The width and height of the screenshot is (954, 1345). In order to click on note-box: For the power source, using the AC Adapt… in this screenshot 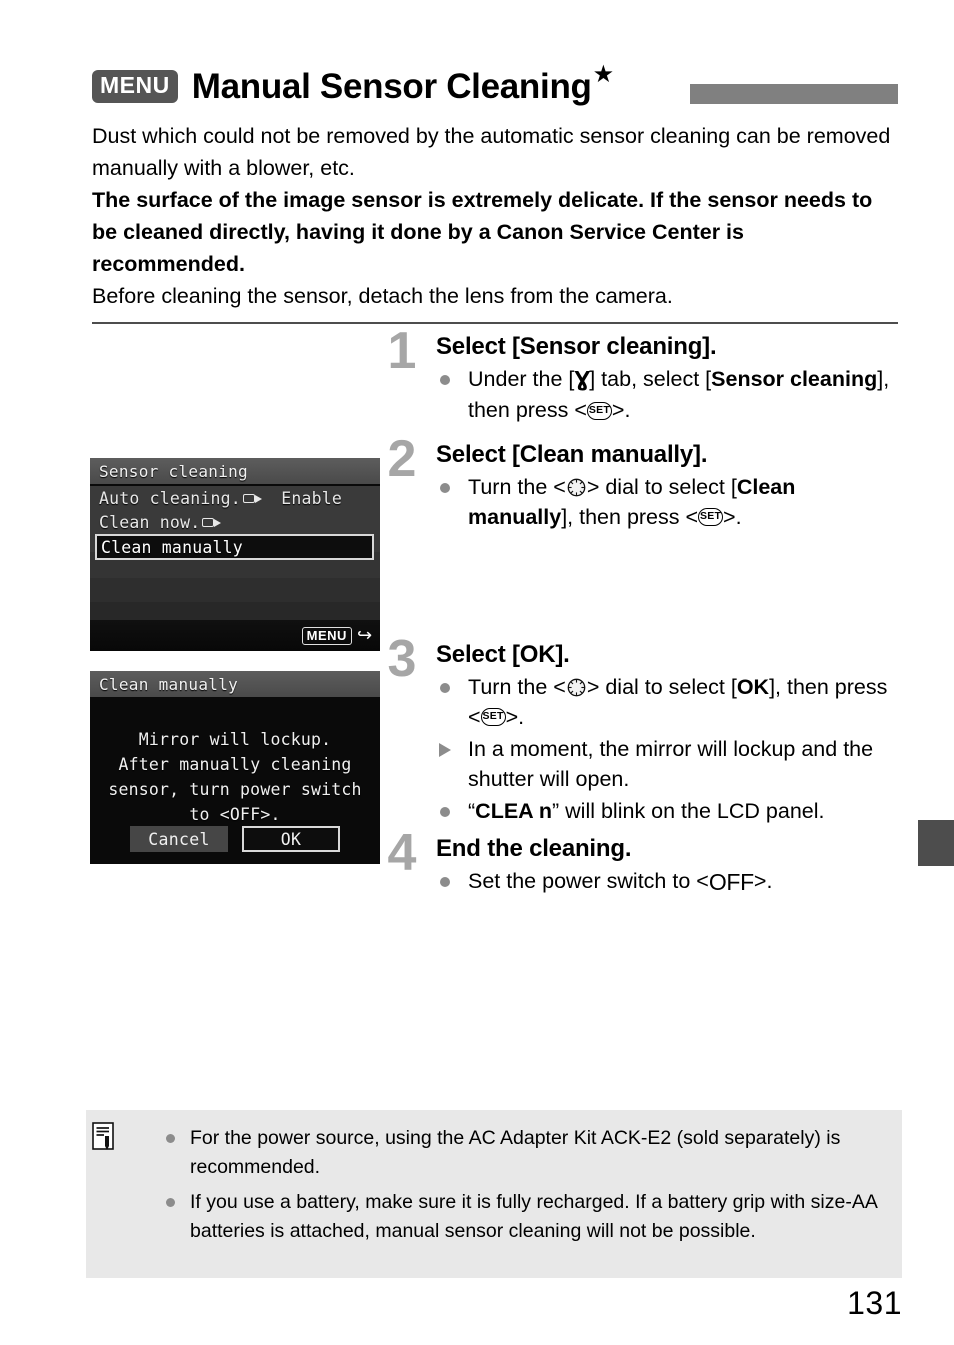, I will do `click(494, 1194)`.